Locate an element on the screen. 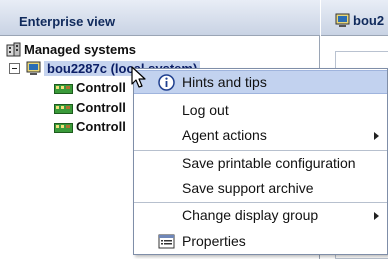 The image size is (388, 259). building-icon is located at coordinates (13, 49).